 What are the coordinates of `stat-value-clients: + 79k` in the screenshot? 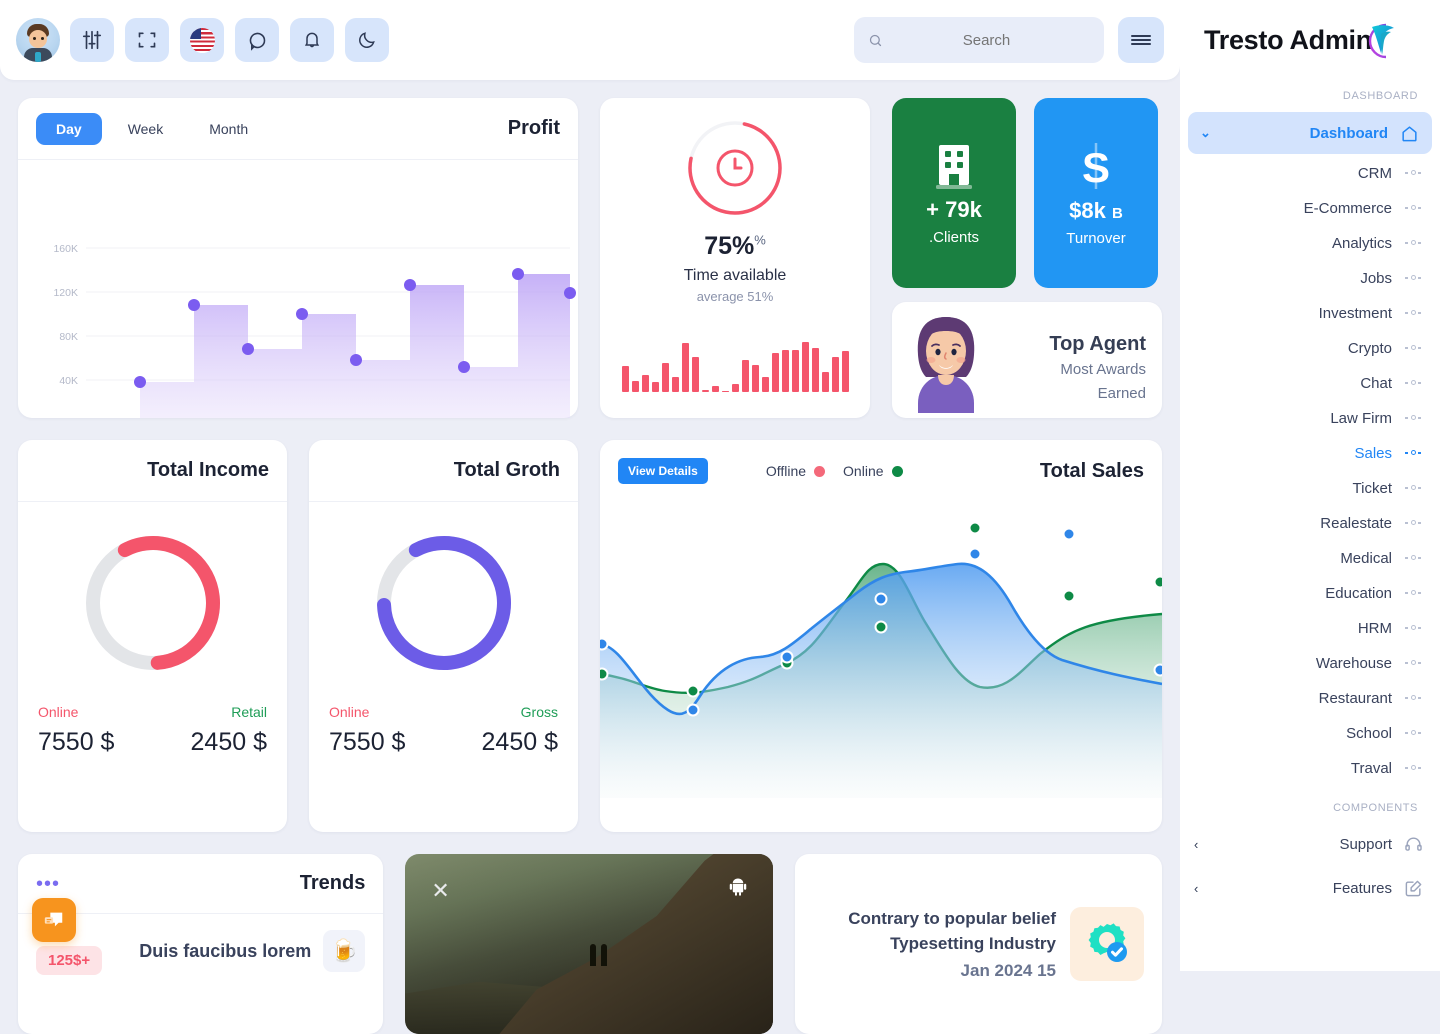 It's located at (954, 209).